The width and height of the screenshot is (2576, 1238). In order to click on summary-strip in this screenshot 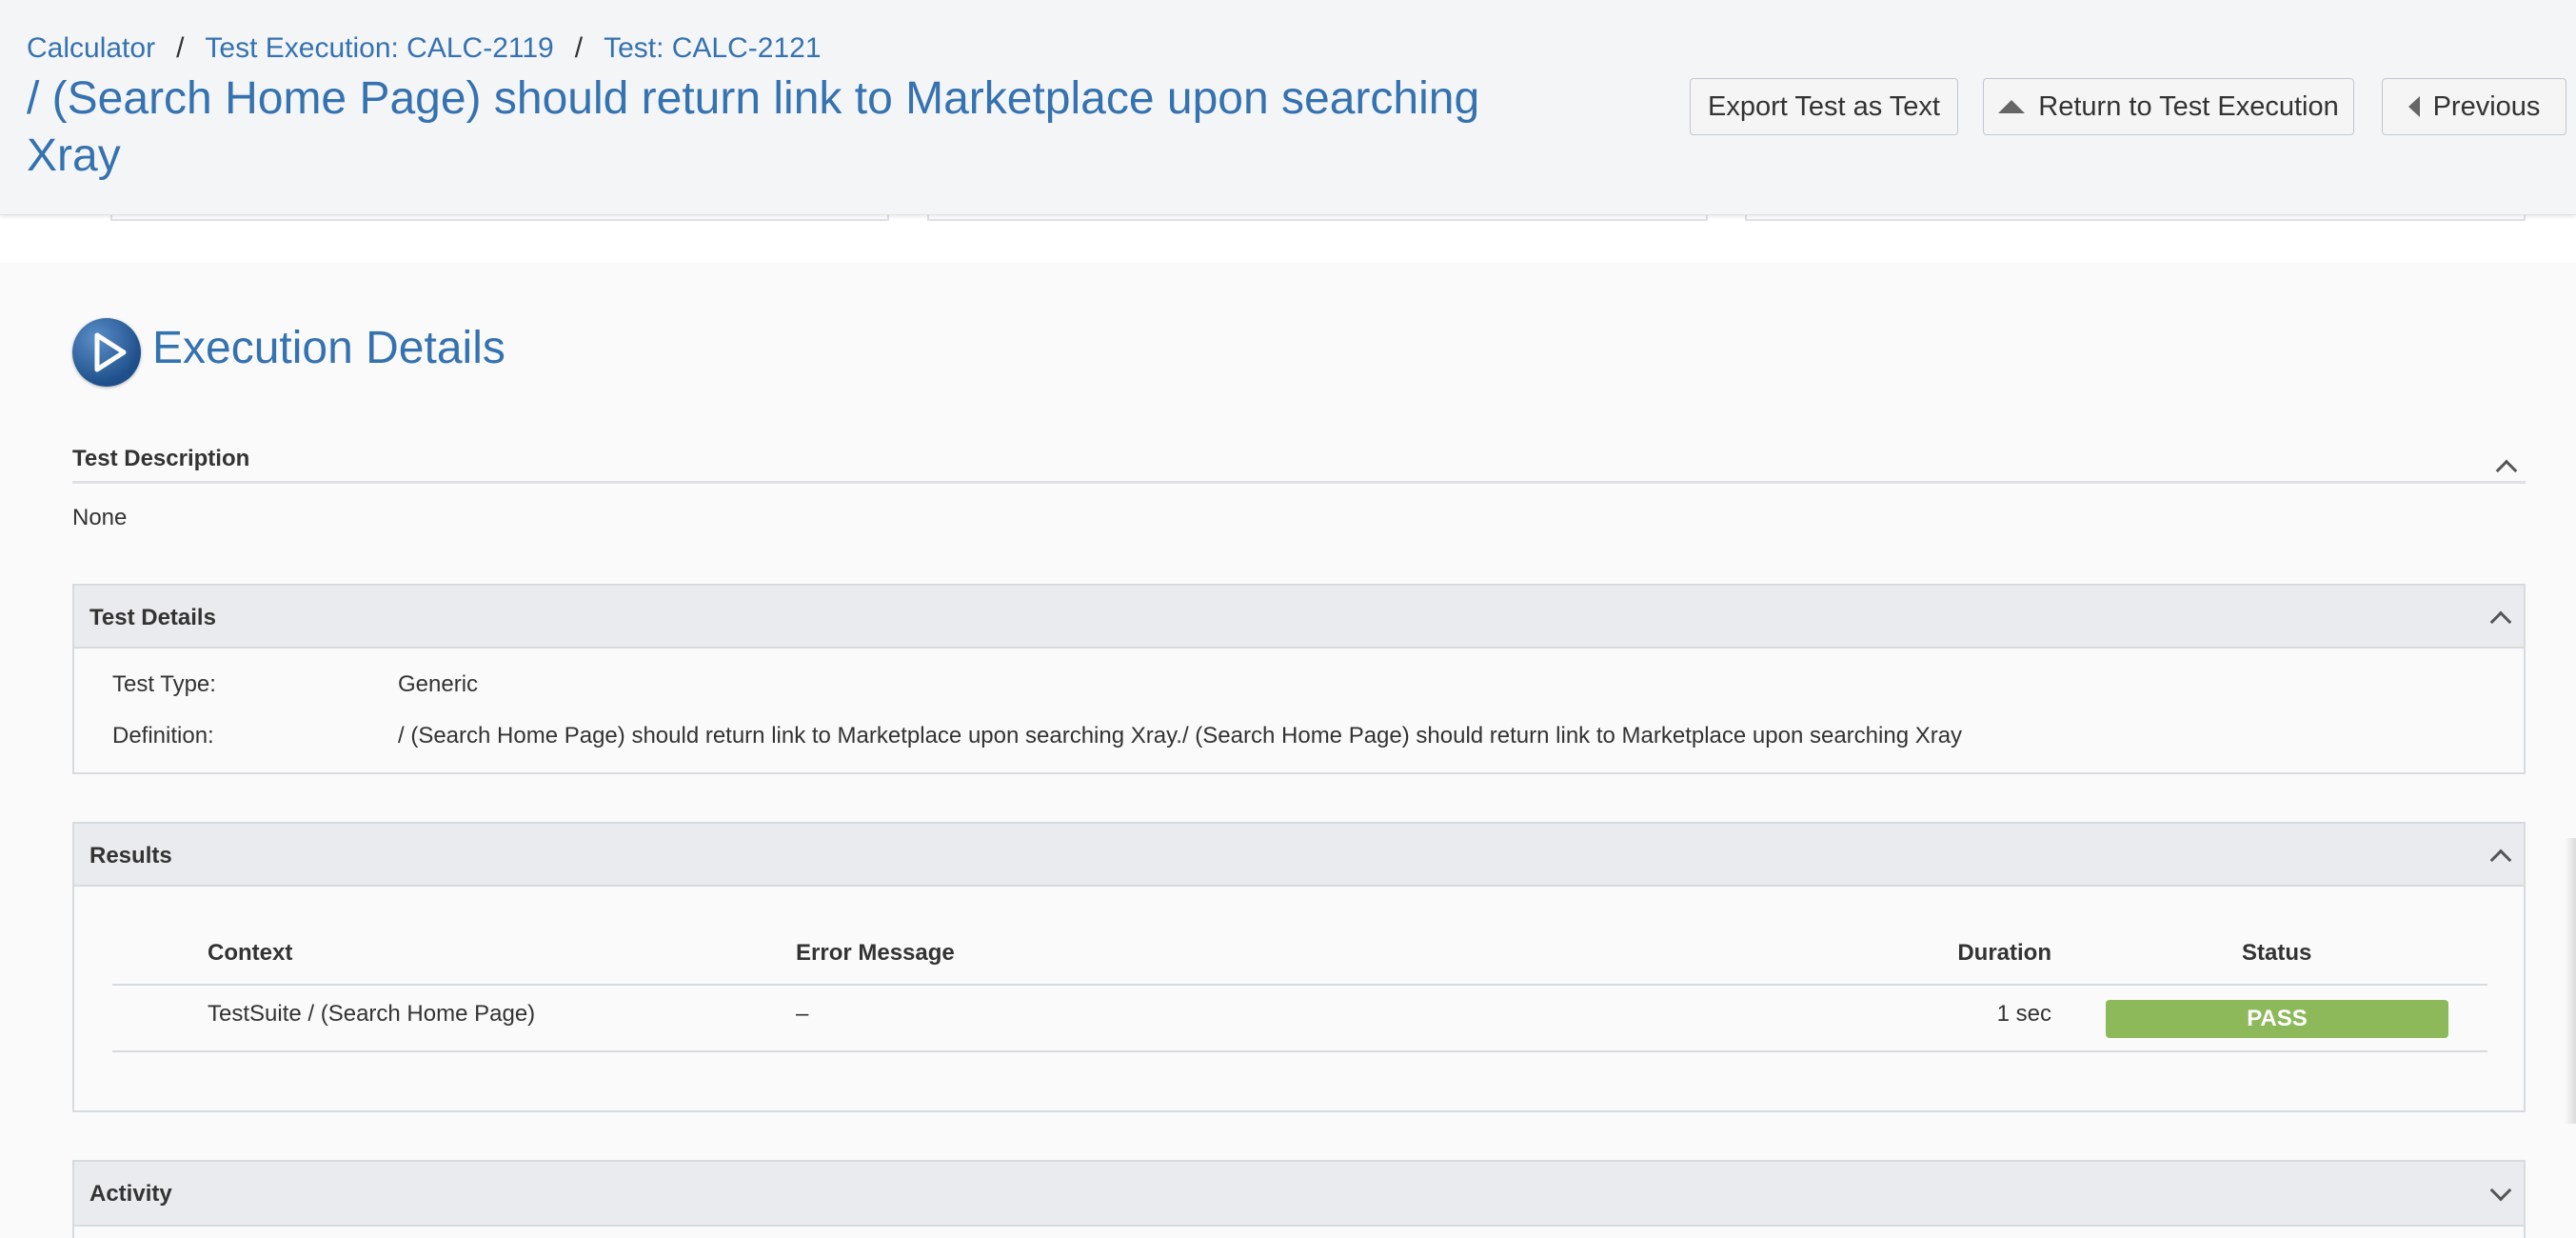, I will do `click(1288, 239)`.